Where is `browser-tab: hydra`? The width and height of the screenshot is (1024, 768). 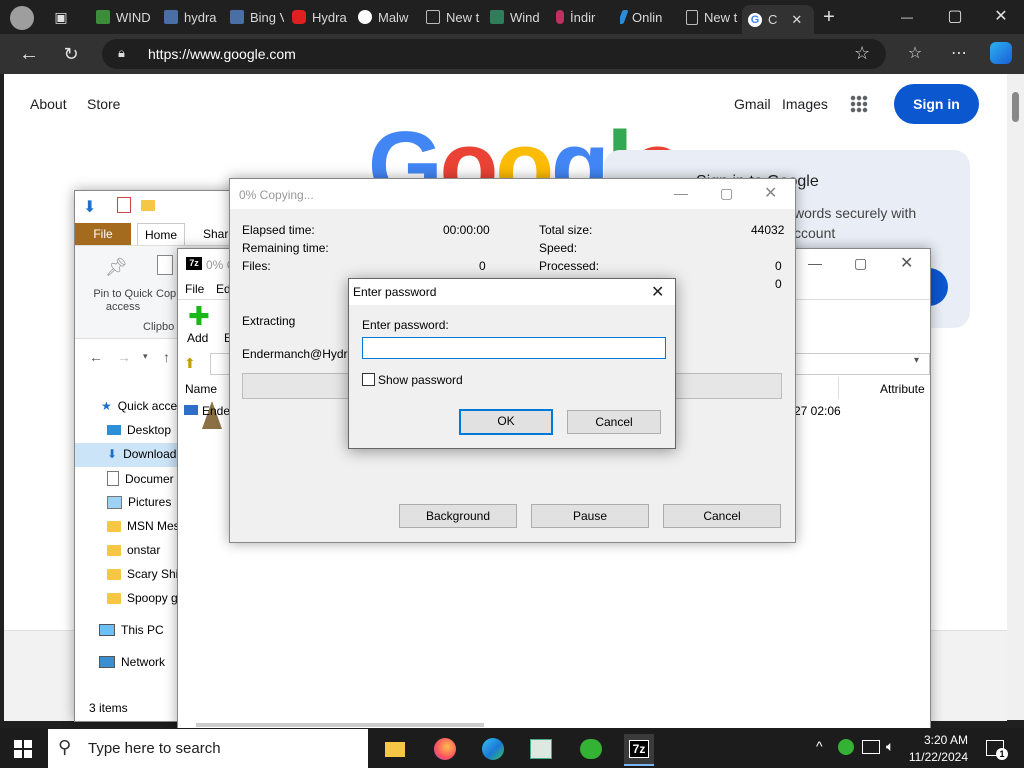 browser-tab: hydra is located at coordinates (192, 17).